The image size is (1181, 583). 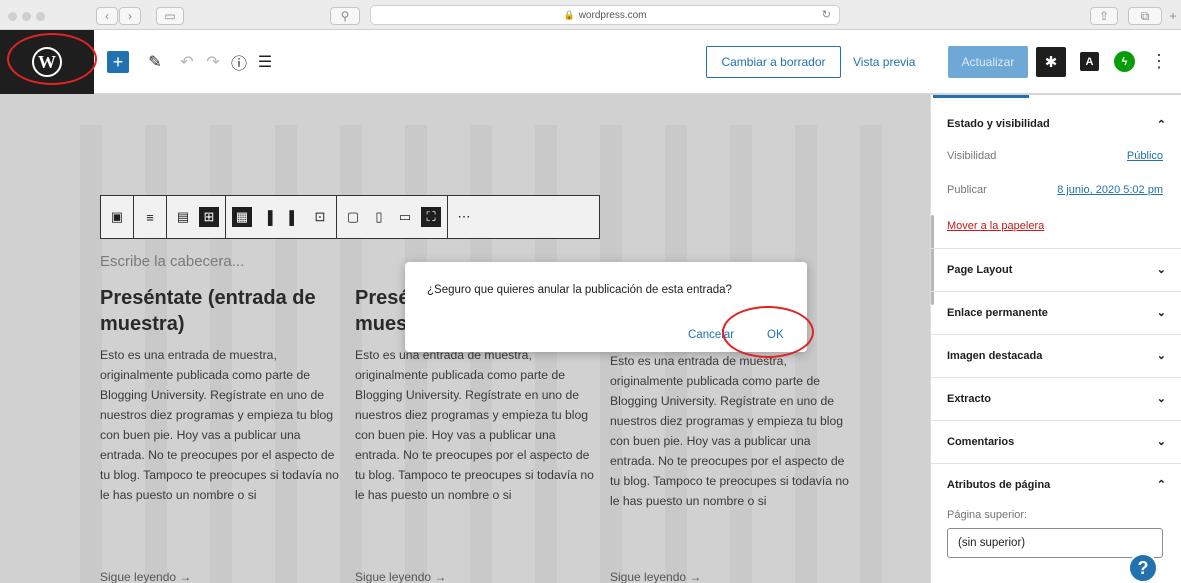 What do you see at coordinates (1055, 543) in the screenshot?
I see `parent-page-select: (sin superior)` at bounding box center [1055, 543].